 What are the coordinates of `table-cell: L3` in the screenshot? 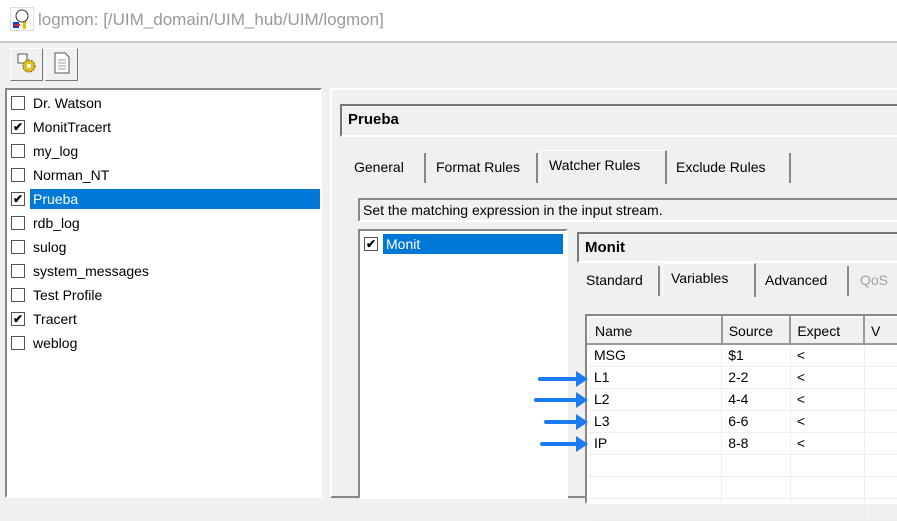 It's located at (655, 421).